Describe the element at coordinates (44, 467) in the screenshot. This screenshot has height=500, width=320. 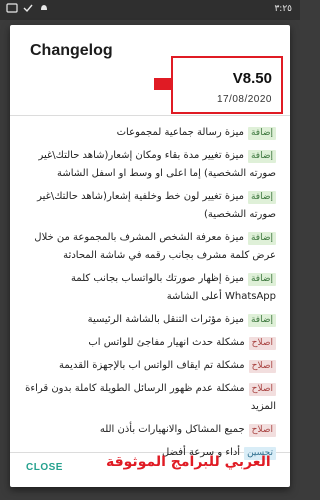
I see `close-button: CLOSE` at that location.